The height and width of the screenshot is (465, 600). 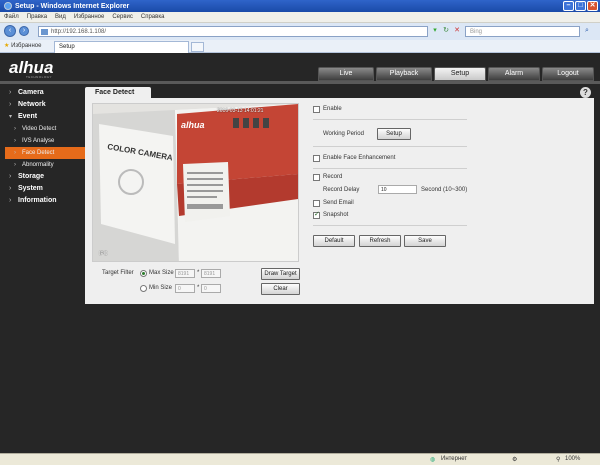 What do you see at coordinates (8, 6) in the screenshot?
I see `ie-icon` at bounding box center [8, 6].